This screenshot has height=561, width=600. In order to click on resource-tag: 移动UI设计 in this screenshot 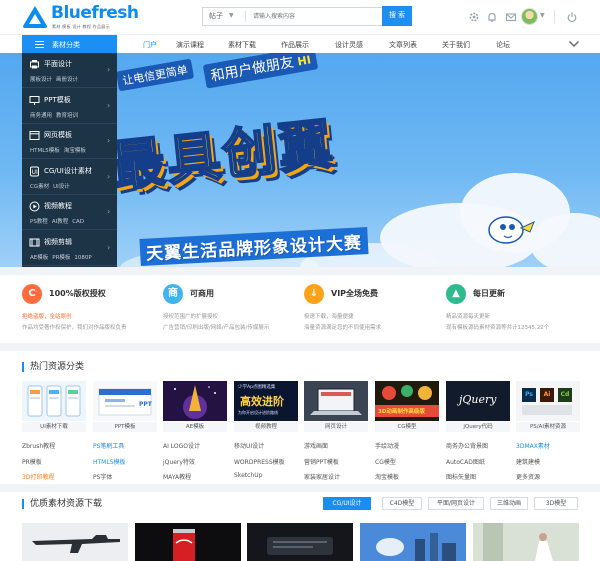, I will do `click(249, 445)`.